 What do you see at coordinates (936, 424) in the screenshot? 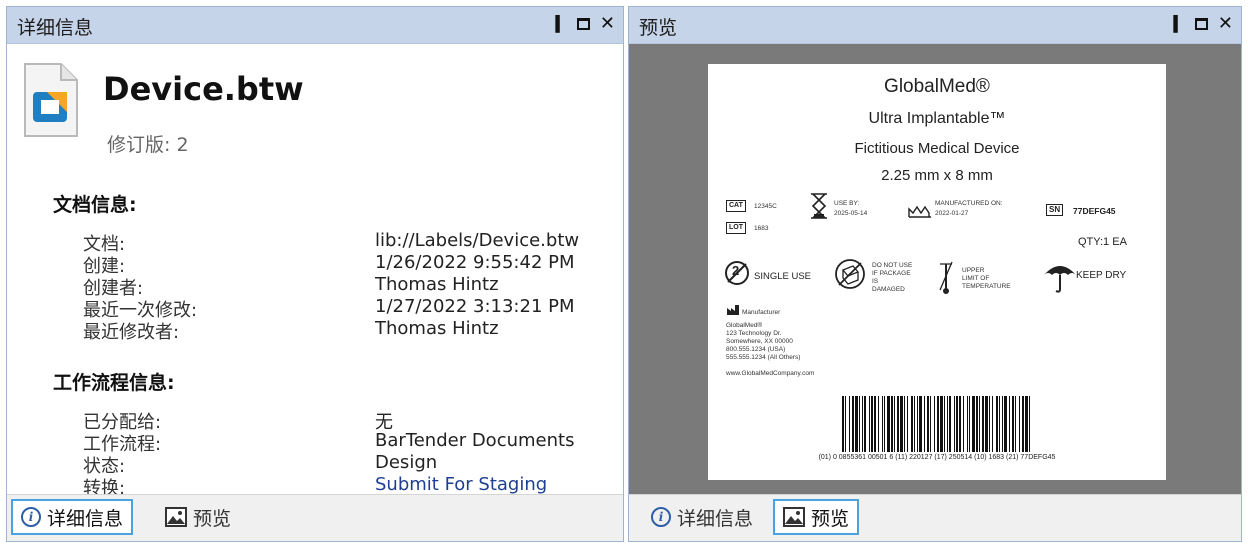
I see `barcode` at bounding box center [936, 424].